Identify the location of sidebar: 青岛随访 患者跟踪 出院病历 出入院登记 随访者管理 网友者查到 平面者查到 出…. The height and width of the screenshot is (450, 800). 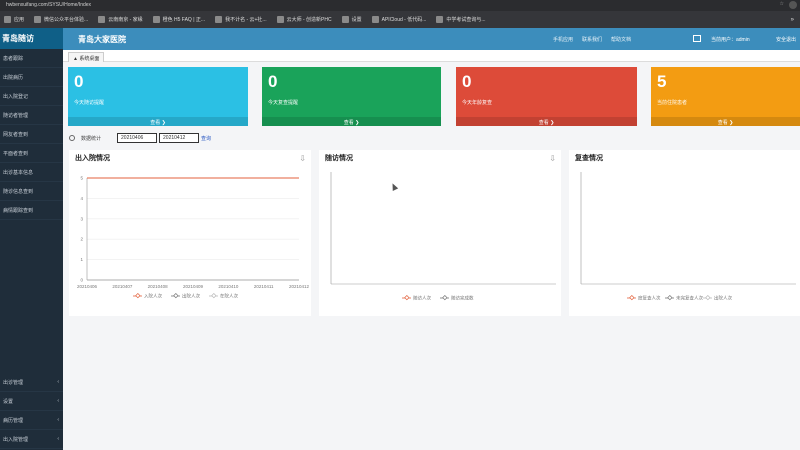
(31, 239).